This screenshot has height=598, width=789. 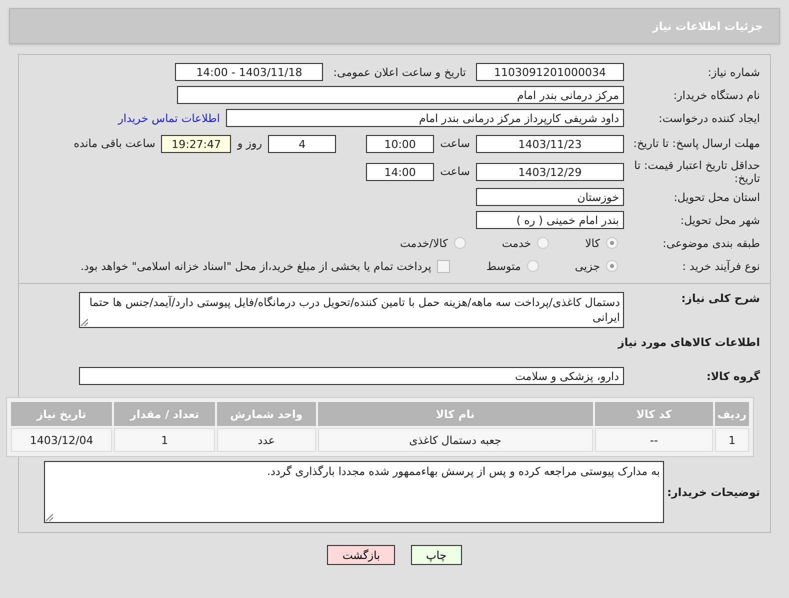 What do you see at coordinates (351, 310) in the screenshot?
I see `description-textarea: دستمال کاغذی/پرداخت سه ماهه/هزینه حمل با تامین کننده/تحویل درب درمانگاه/فایل پیوستی دارد/آیمد/جنس ها حتما ایرانی` at bounding box center [351, 310].